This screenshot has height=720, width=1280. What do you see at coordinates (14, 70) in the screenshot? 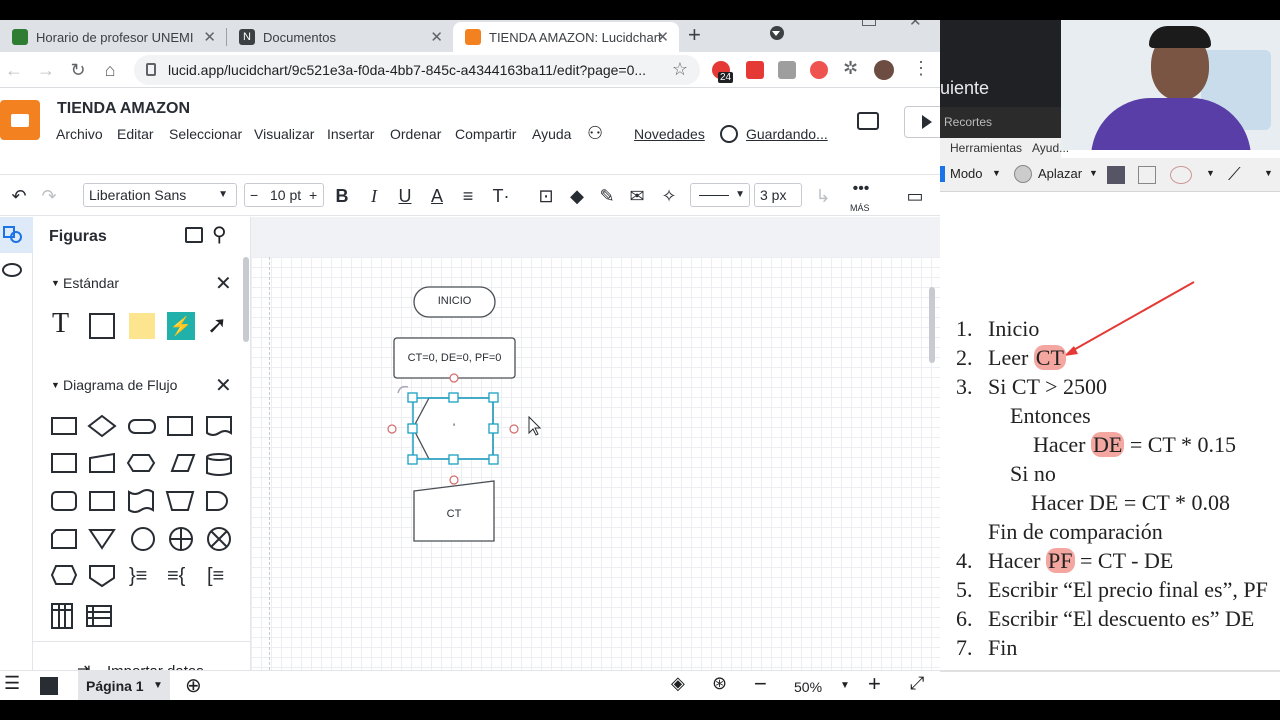
I see `back-icon: ←` at bounding box center [14, 70].